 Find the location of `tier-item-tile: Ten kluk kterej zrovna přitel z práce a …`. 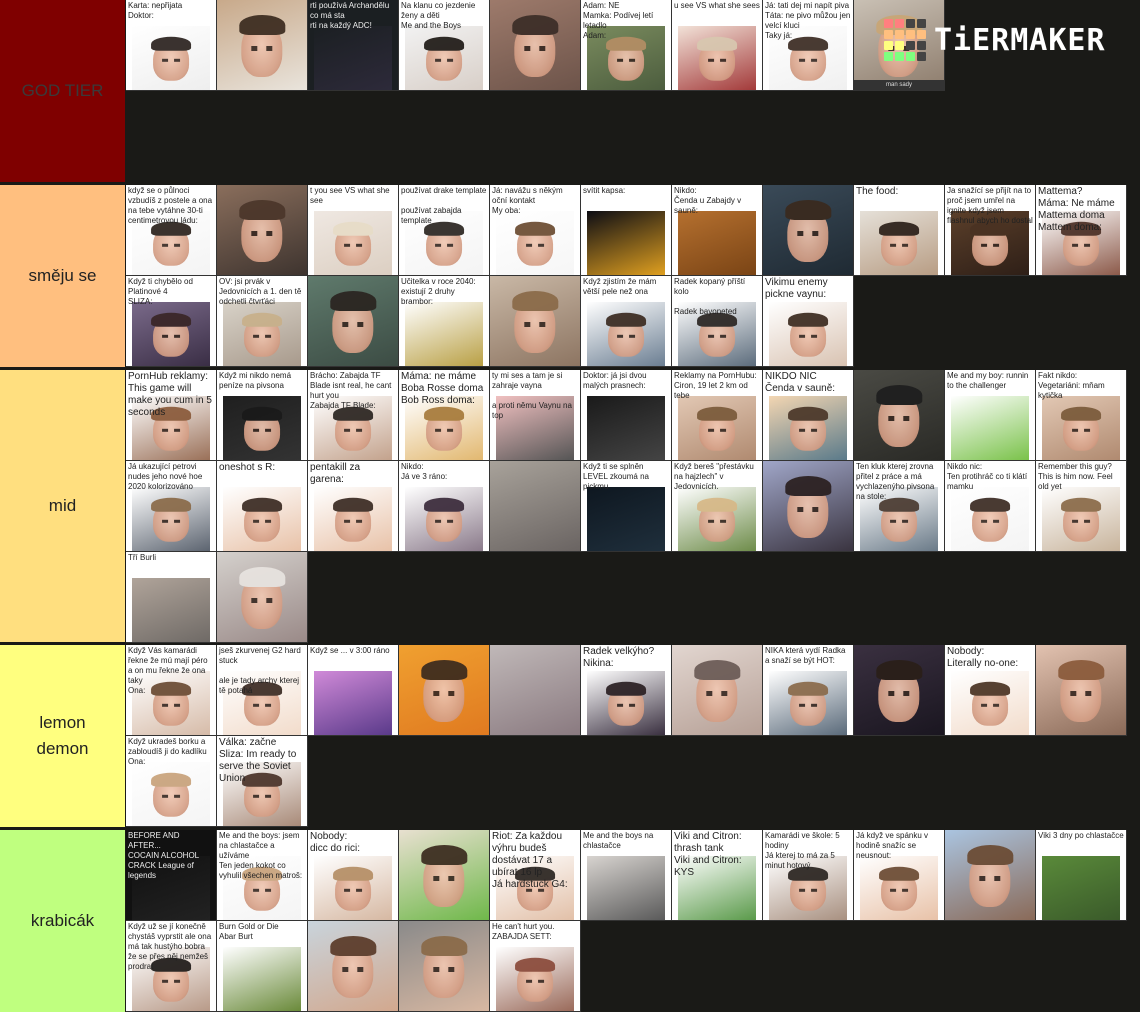

tier-item-tile: Ten kluk kterej zrovna přitel z práce a … is located at coordinates (899, 506).